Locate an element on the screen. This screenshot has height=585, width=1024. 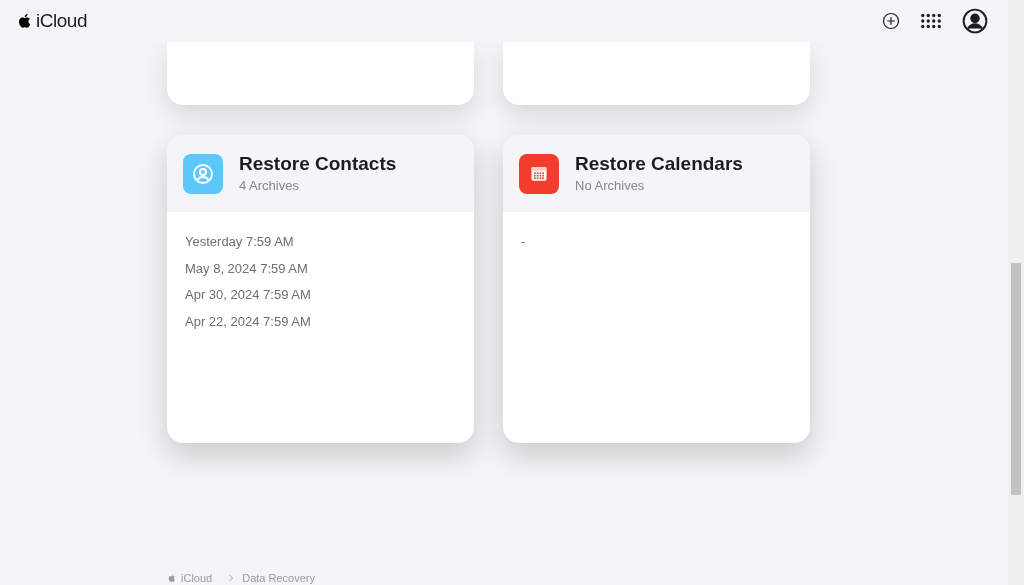
calendar-icon is located at coordinates (539, 173).